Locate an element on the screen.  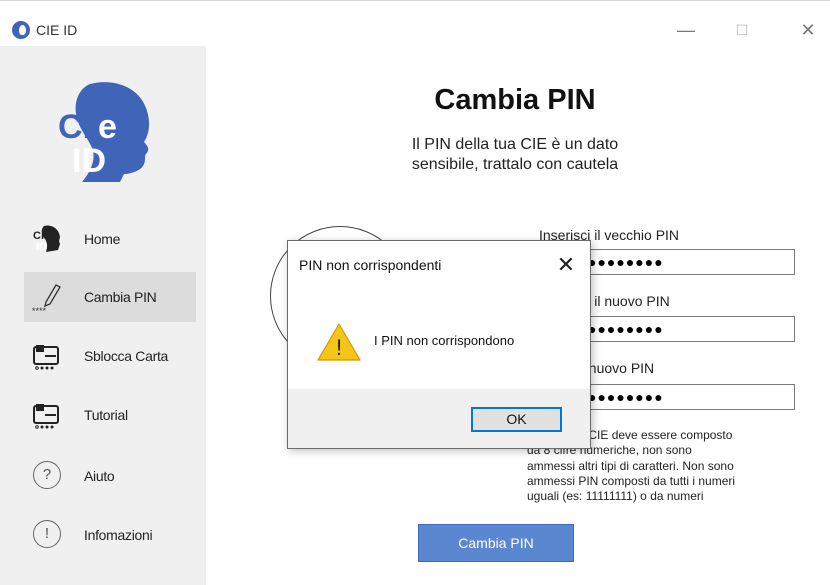
cie-id-logo: Cie e ID is located at coordinates (104, 132).